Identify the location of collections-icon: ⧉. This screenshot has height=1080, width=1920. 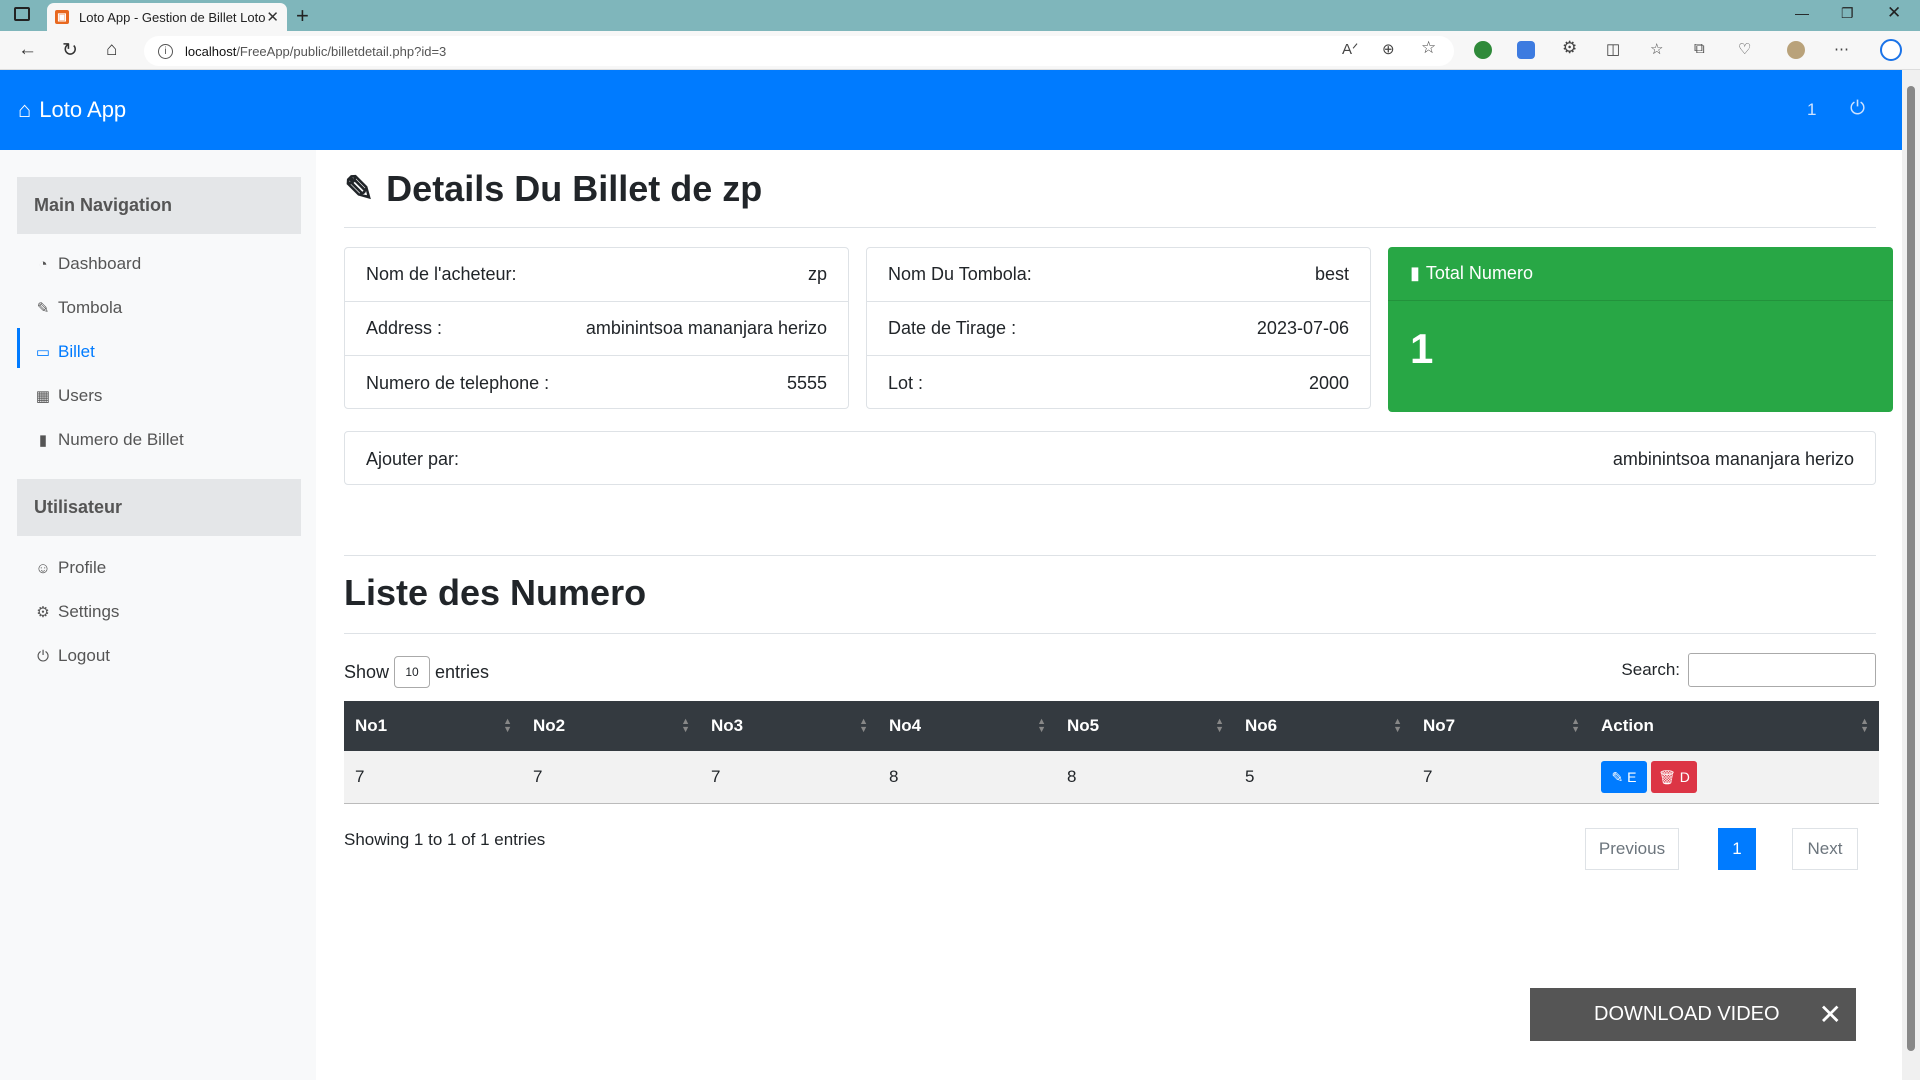
(1699, 48).